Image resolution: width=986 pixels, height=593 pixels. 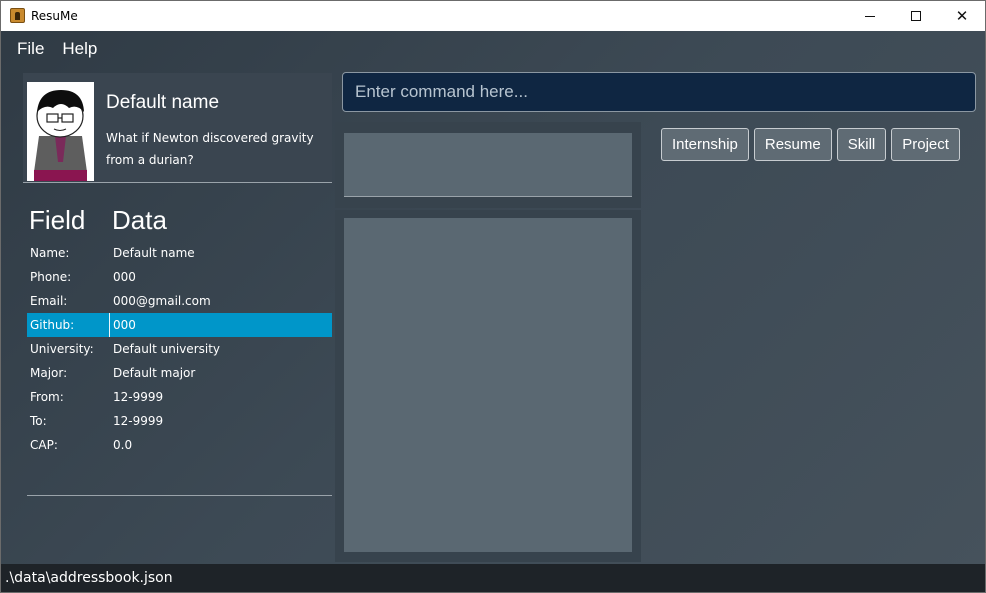 What do you see at coordinates (659, 92) in the screenshot?
I see `command-input` at bounding box center [659, 92].